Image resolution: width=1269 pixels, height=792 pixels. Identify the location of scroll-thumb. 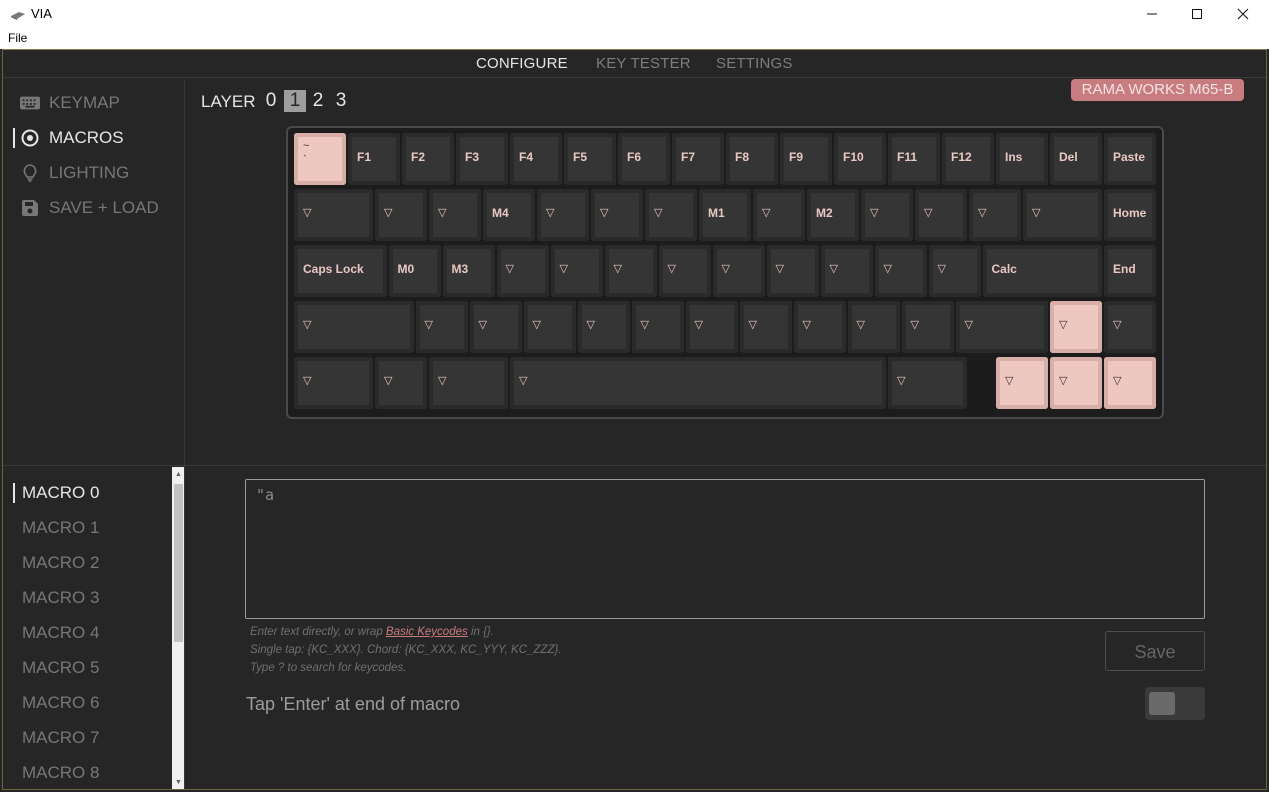
(178, 563).